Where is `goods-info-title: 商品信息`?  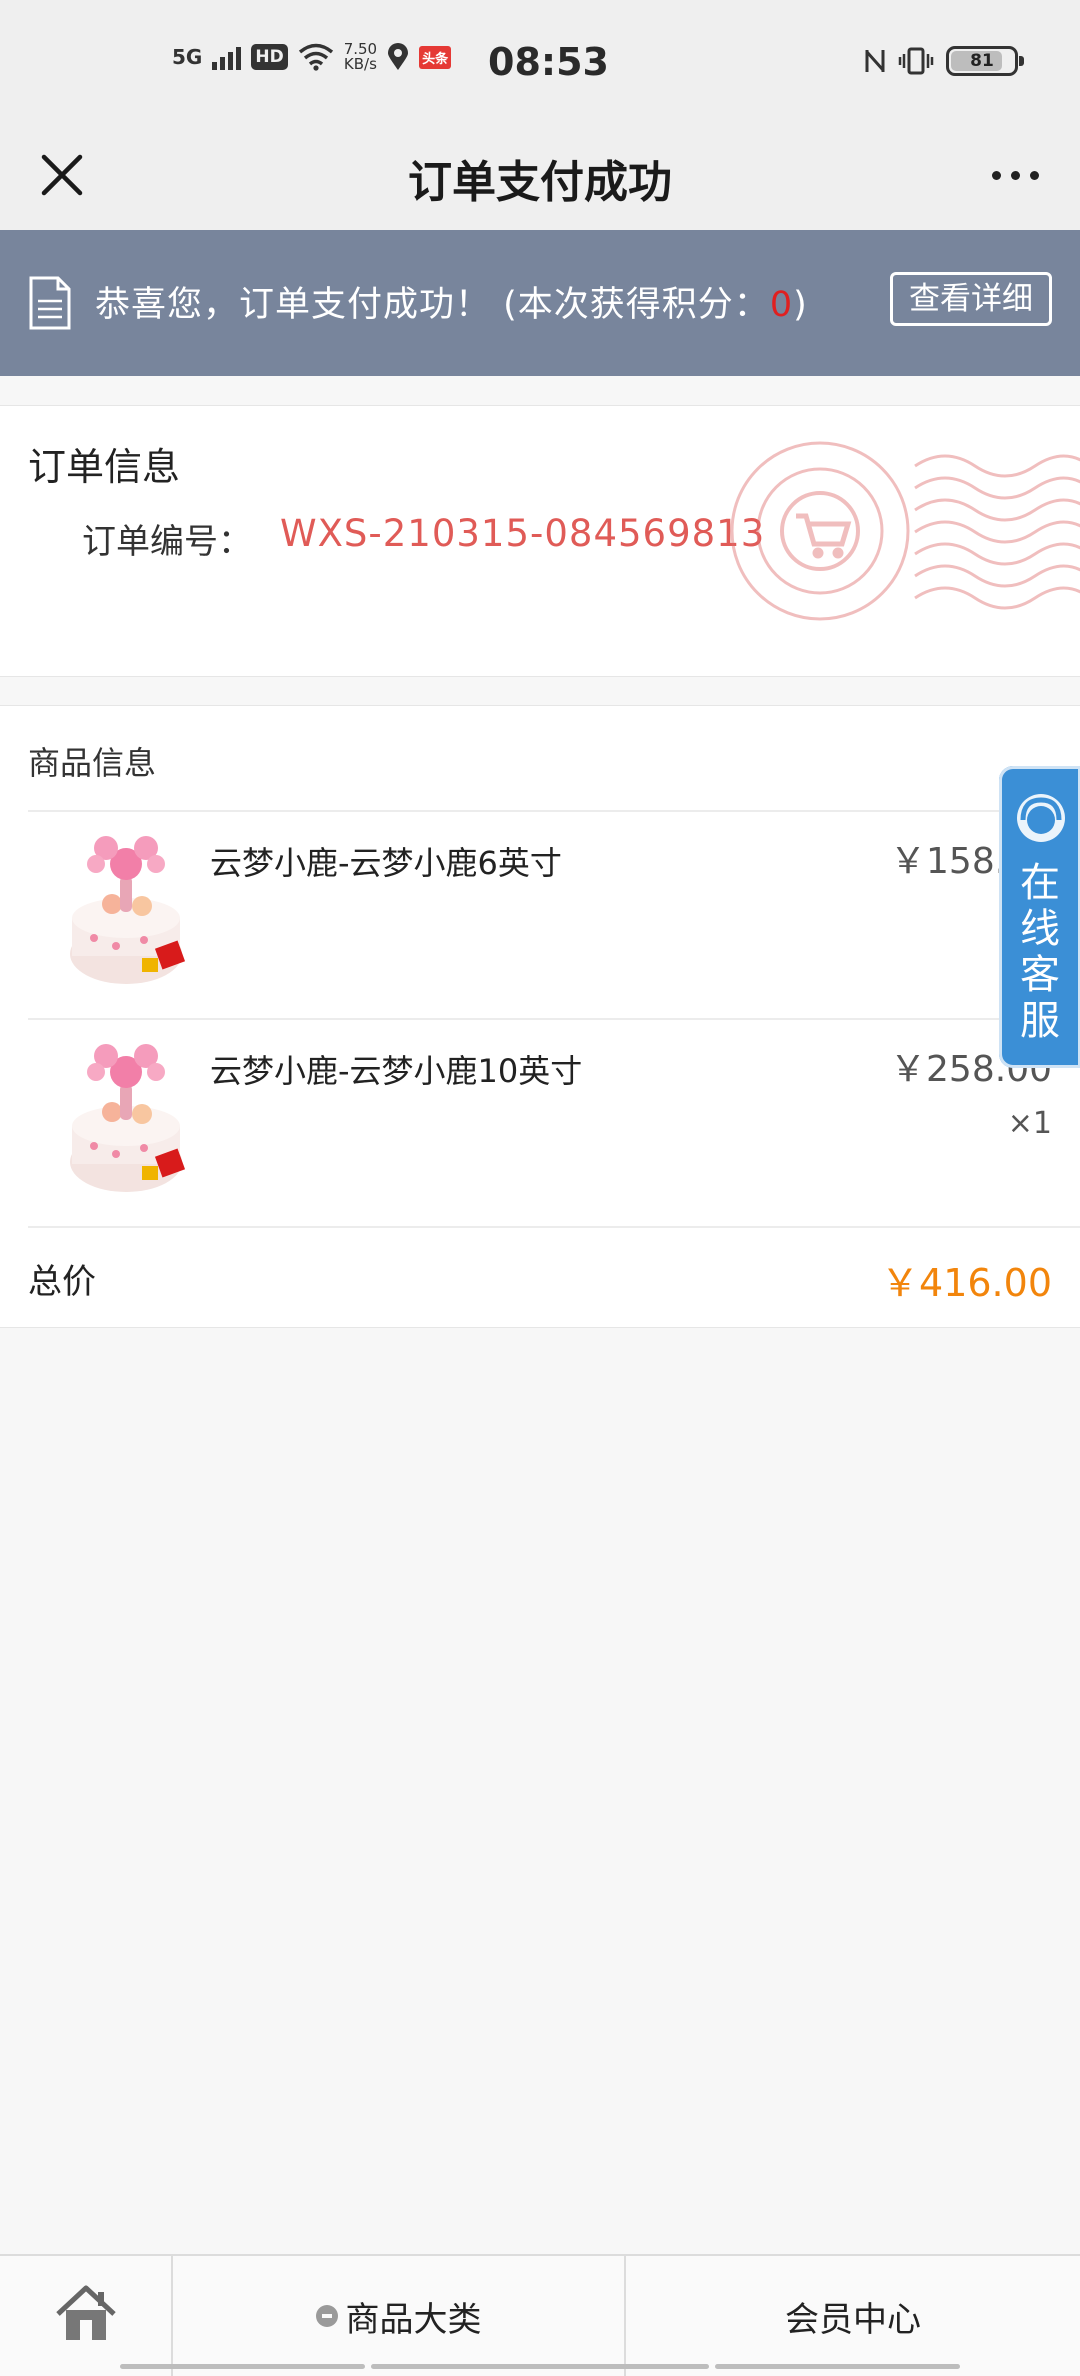 goods-info-title: 商品信息 is located at coordinates (92, 763).